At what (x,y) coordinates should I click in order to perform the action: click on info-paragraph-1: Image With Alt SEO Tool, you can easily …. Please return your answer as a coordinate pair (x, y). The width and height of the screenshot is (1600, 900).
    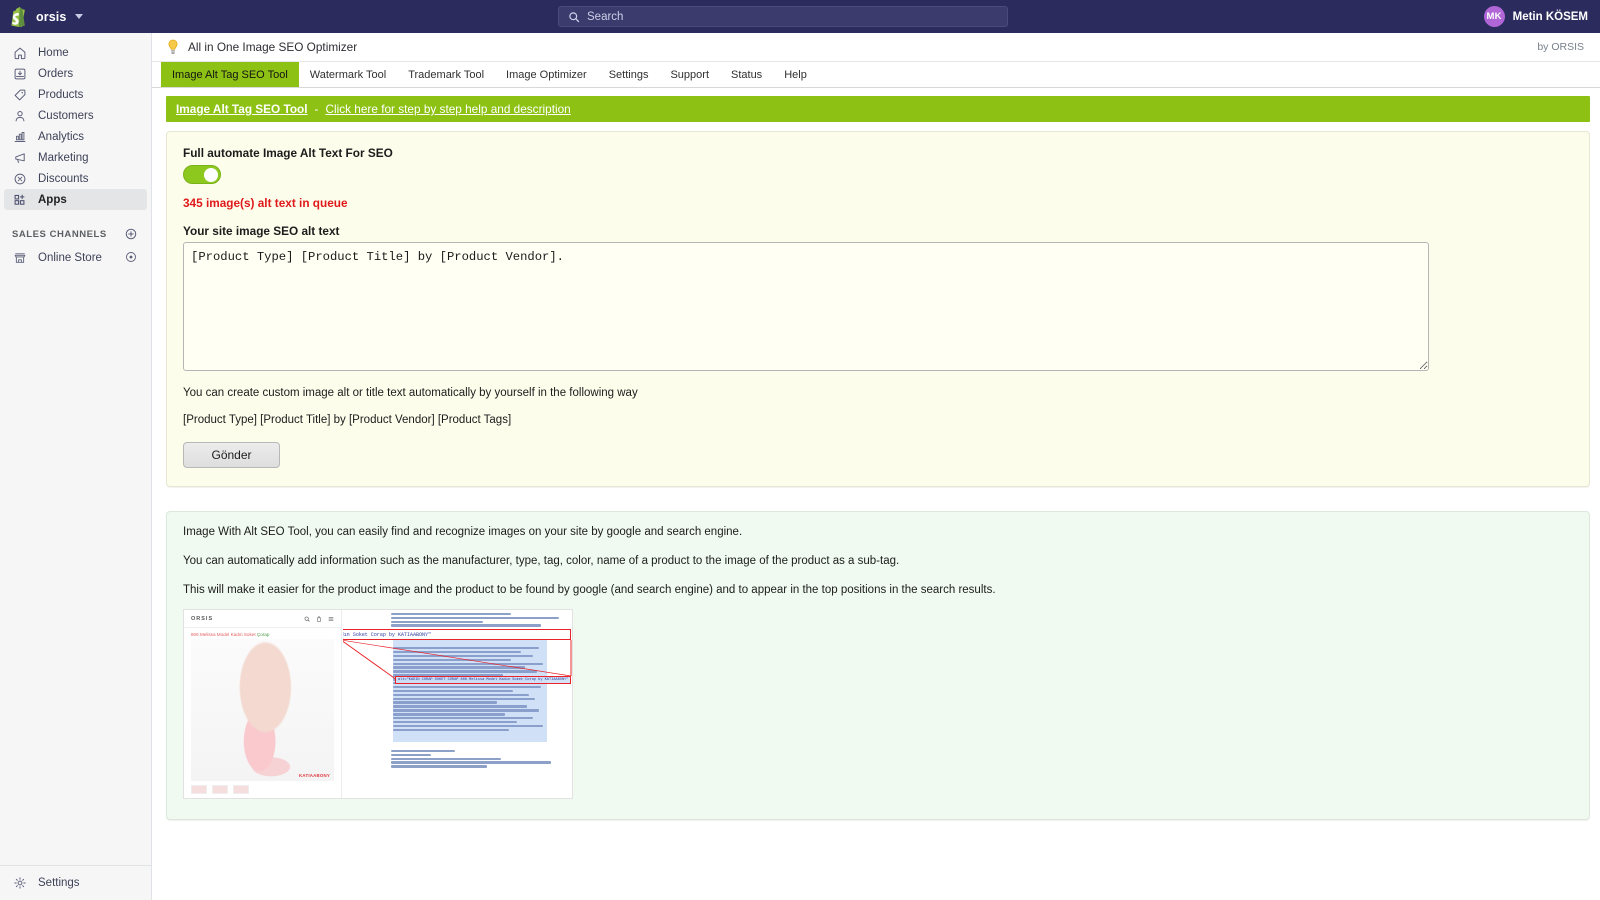
    Looking at the image, I should click on (463, 532).